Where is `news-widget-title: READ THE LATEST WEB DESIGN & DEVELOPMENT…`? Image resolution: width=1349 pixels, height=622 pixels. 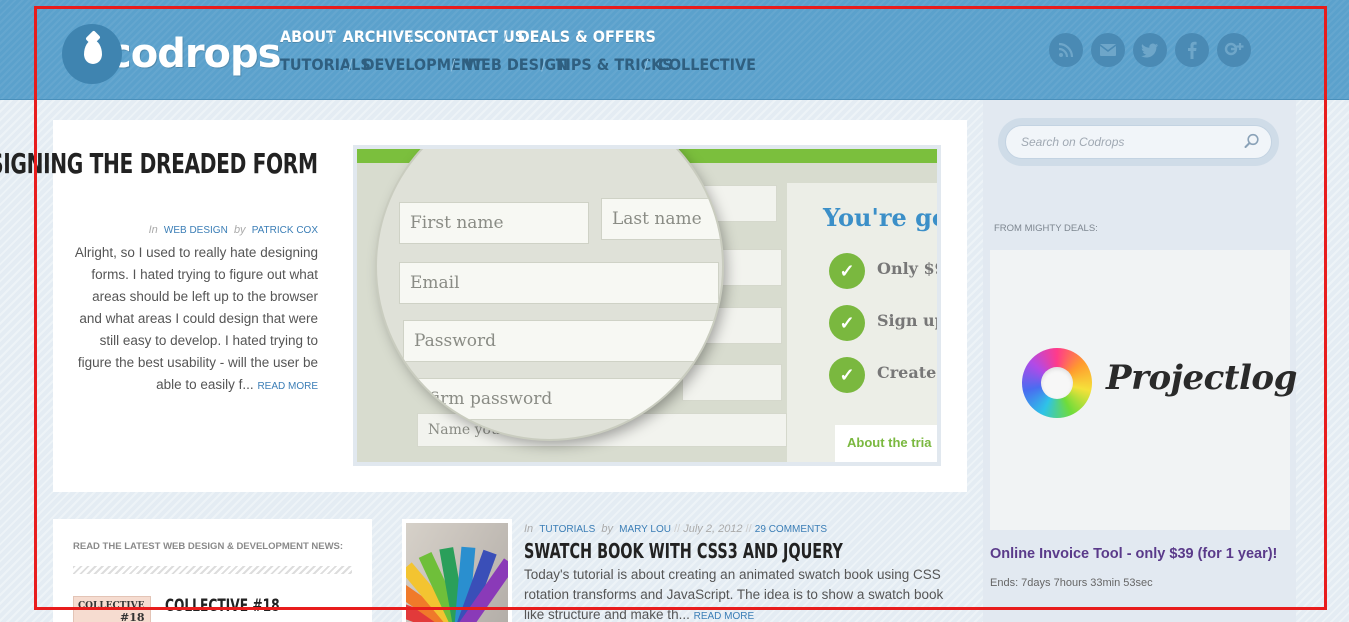
news-widget-title: READ THE LATEST WEB DESIGN & DEVELOPMENT… is located at coordinates (208, 546).